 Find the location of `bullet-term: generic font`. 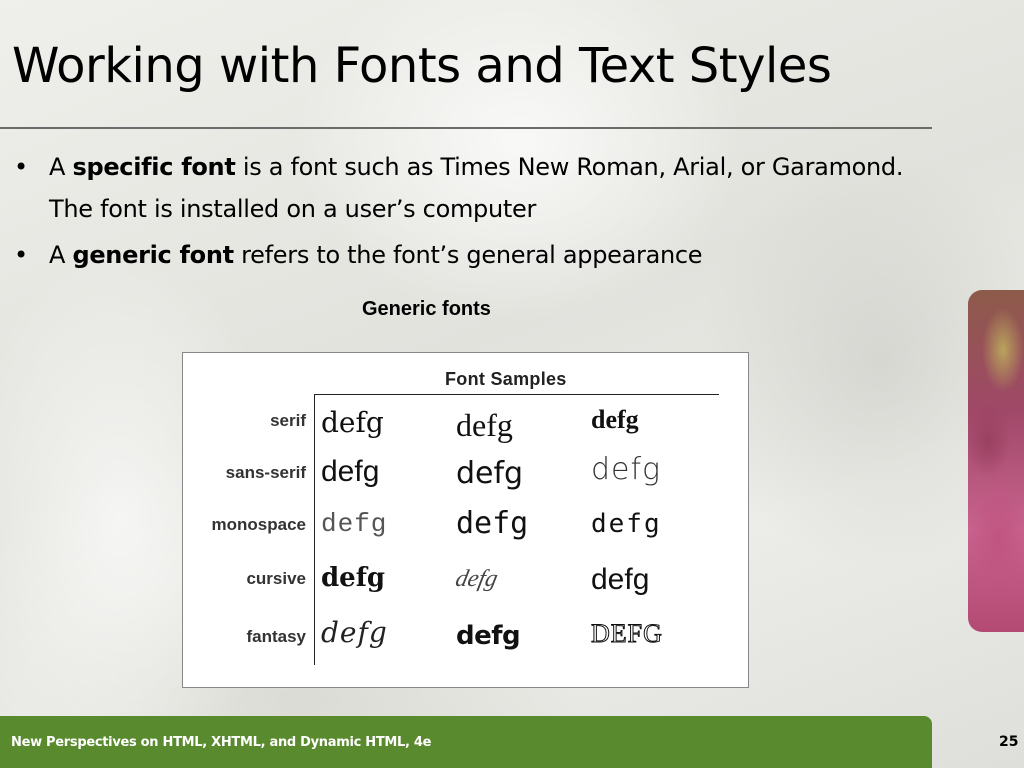

bullet-term: generic font is located at coordinates (153, 255).